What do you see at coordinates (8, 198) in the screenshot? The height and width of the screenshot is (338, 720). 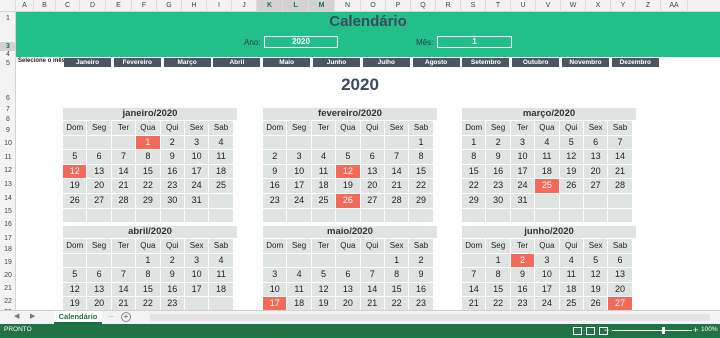 I see `row-header: 14` at bounding box center [8, 198].